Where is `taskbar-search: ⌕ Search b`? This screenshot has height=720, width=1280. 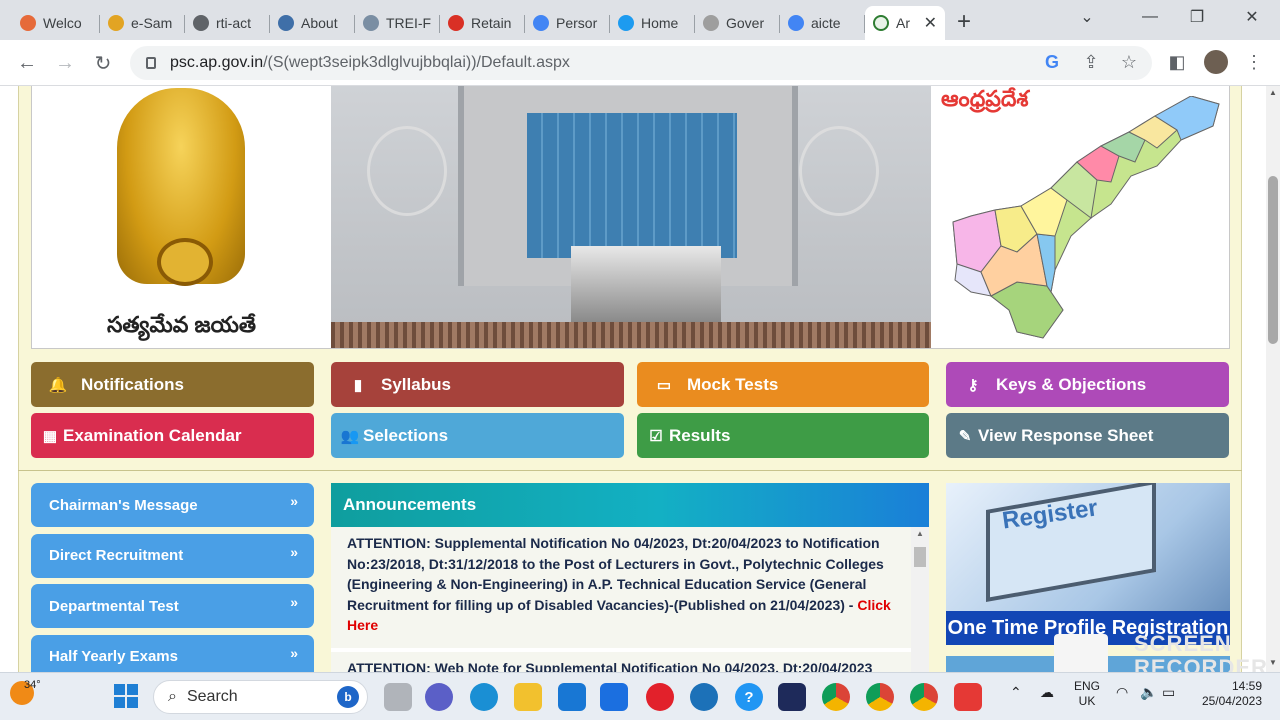
taskbar-search: ⌕ Search b is located at coordinates (260, 697).